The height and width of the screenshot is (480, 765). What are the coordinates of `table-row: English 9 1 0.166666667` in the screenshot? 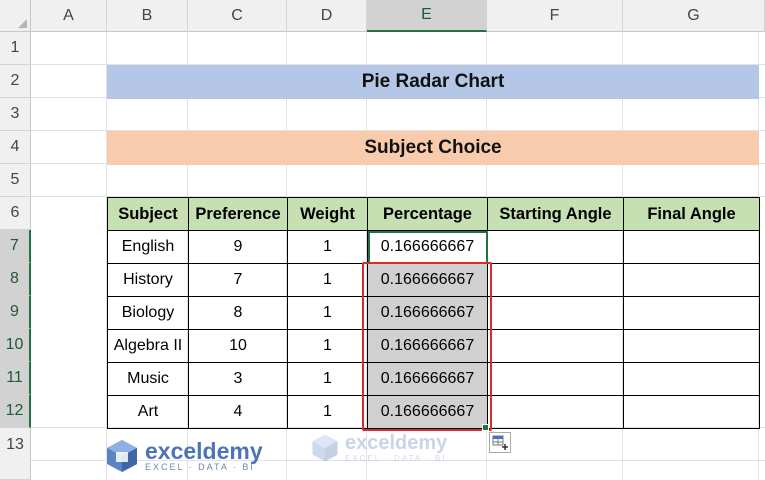 It's located at (433, 247).